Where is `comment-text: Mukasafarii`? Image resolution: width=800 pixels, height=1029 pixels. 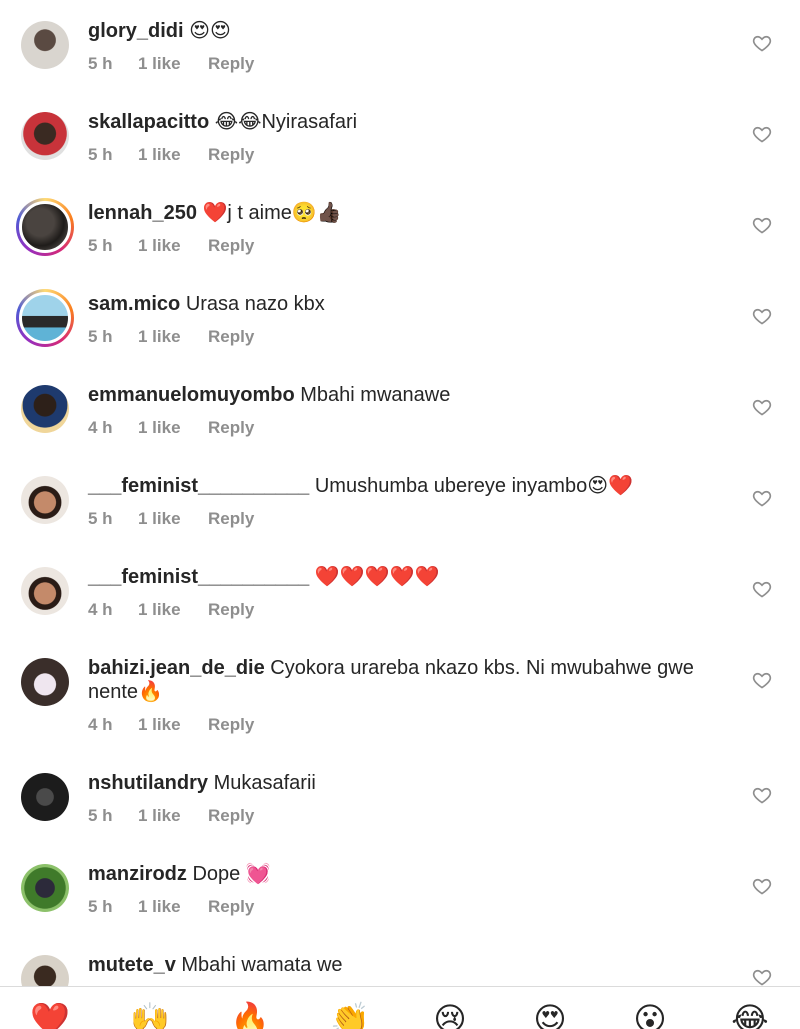
comment-text: Mukasafarii is located at coordinates (264, 783).